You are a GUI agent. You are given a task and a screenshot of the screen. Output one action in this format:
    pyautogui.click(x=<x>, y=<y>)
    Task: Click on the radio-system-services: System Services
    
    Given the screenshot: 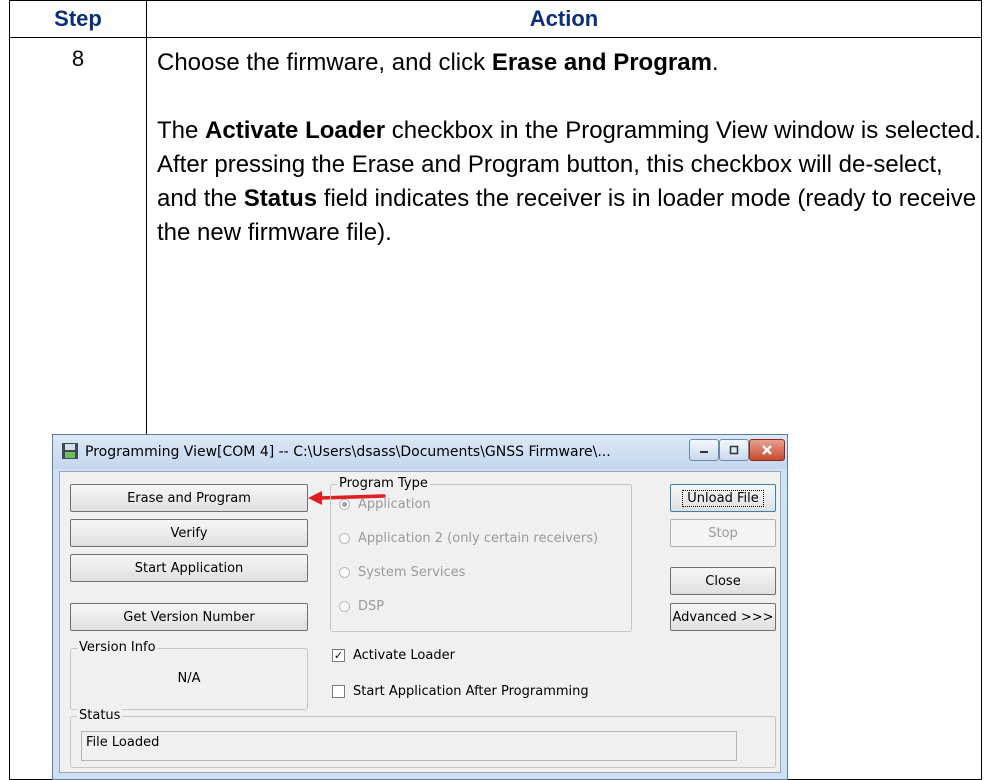 What is the action you would take?
    pyautogui.click(x=402, y=572)
    